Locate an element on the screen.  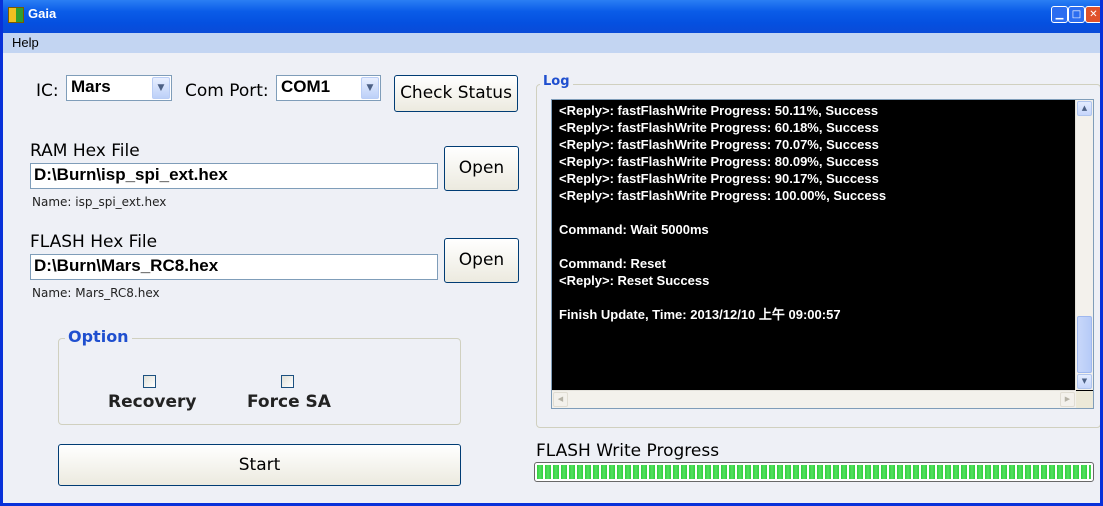
flash-file-name: Name: Mars_RC8.hex is located at coordinates (96, 293).